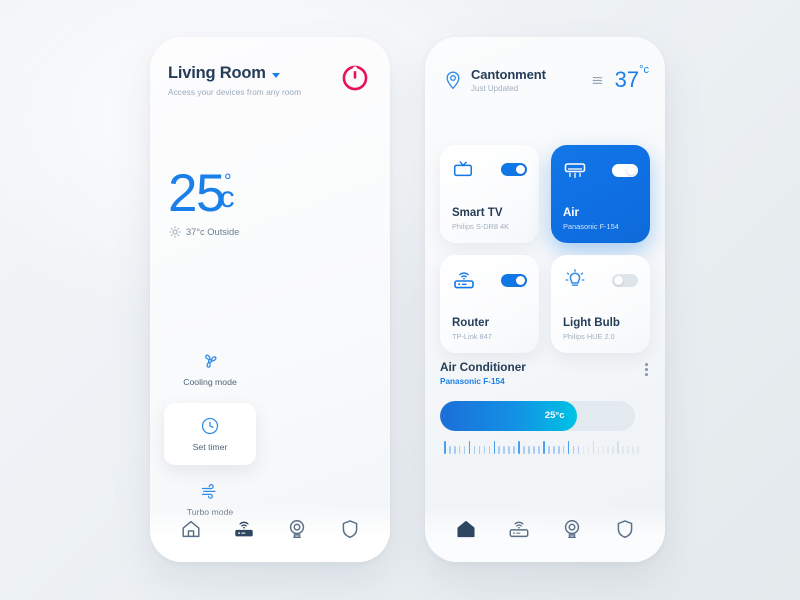  I want to click on right-bottom-nav, so click(545, 534).